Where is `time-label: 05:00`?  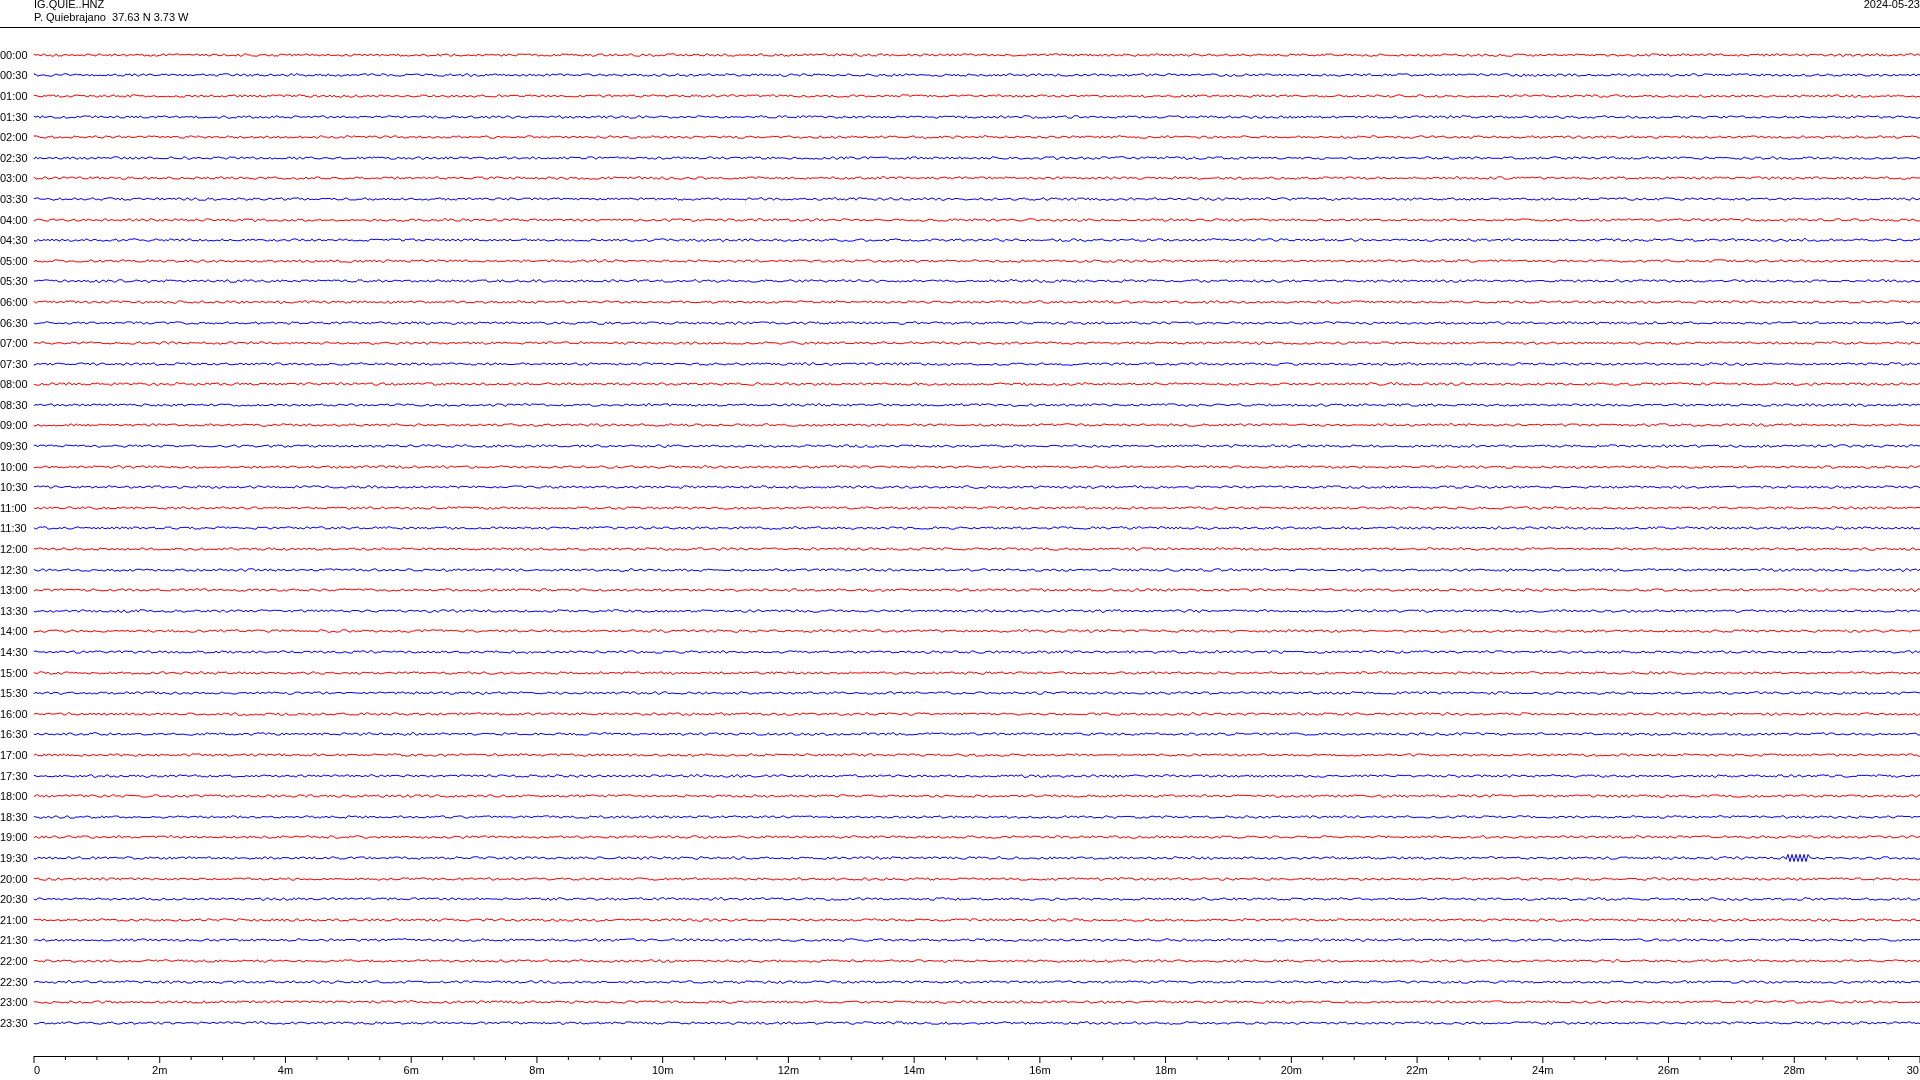
time-label: 05:00 is located at coordinates (14, 260).